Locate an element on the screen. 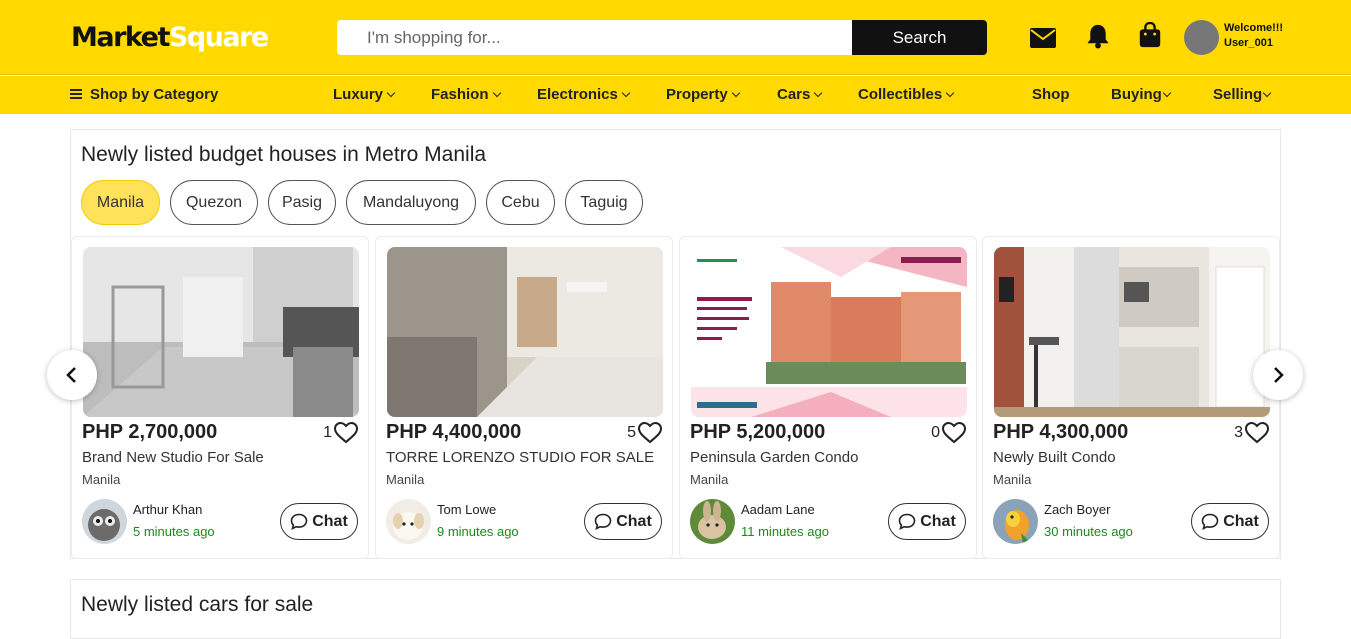 This screenshot has height=639, width=1351. listing-price: PHP 5,200,000 is located at coordinates (758, 432).